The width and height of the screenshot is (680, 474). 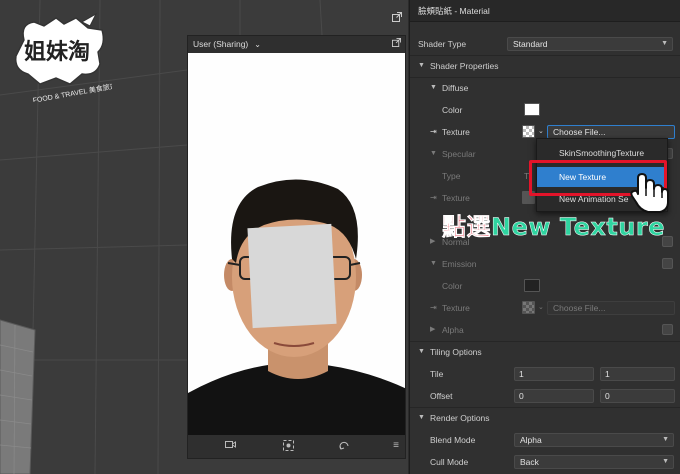 I want to click on external-link-icon, so click(x=397, y=17).